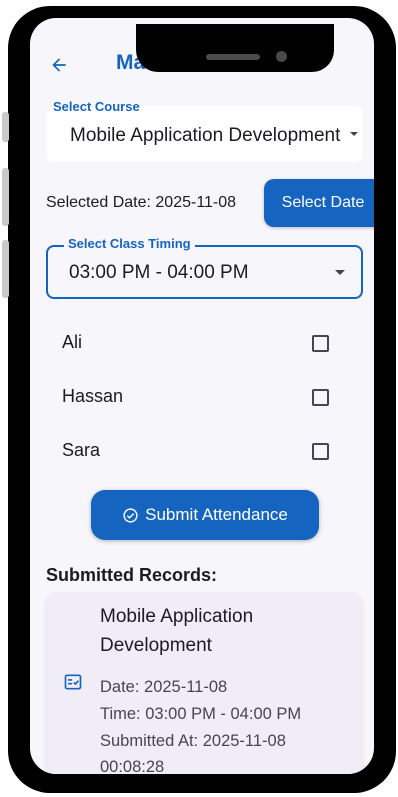 This screenshot has width=398, height=797. Describe the element at coordinates (319, 203) in the screenshot. I see `select-date-button: Select Date` at that location.